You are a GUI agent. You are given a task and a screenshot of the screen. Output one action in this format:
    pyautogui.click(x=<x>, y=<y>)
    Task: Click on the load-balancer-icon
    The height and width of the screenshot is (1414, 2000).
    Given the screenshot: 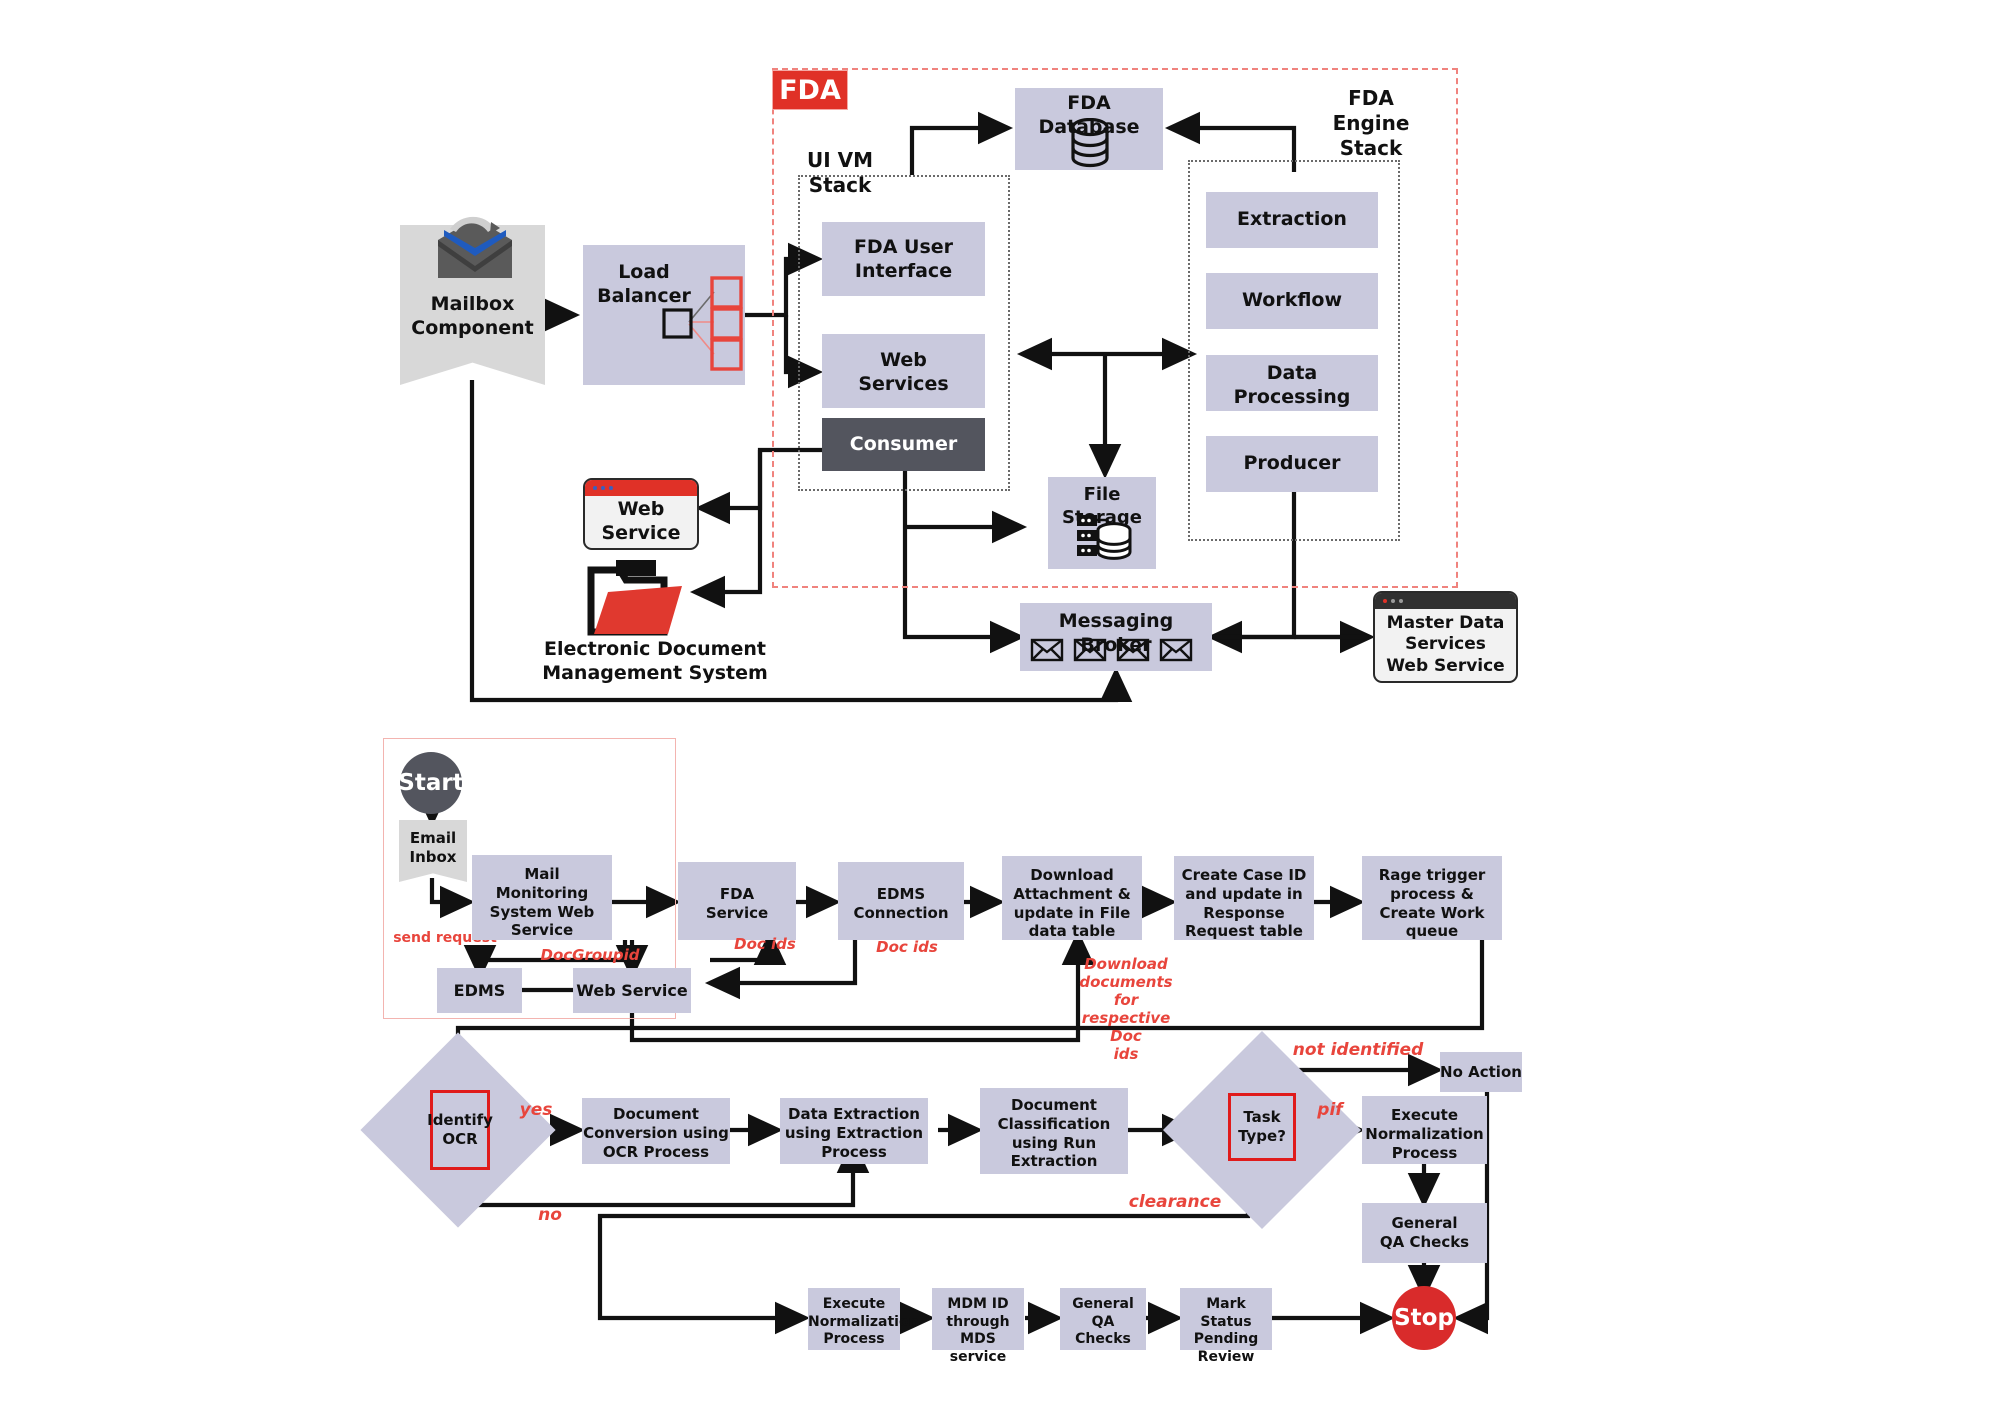 What is the action you would take?
    pyautogui.click(x=702, y=323)
    